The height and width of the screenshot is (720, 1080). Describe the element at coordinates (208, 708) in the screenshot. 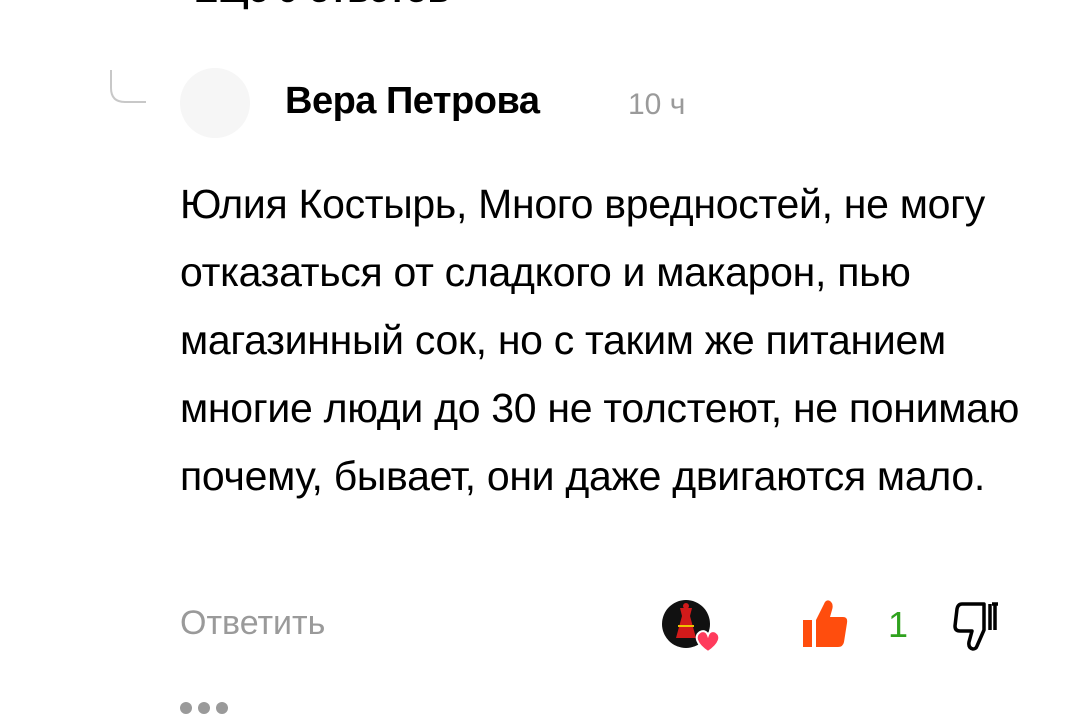

I see `more-dots-icon` at that location.